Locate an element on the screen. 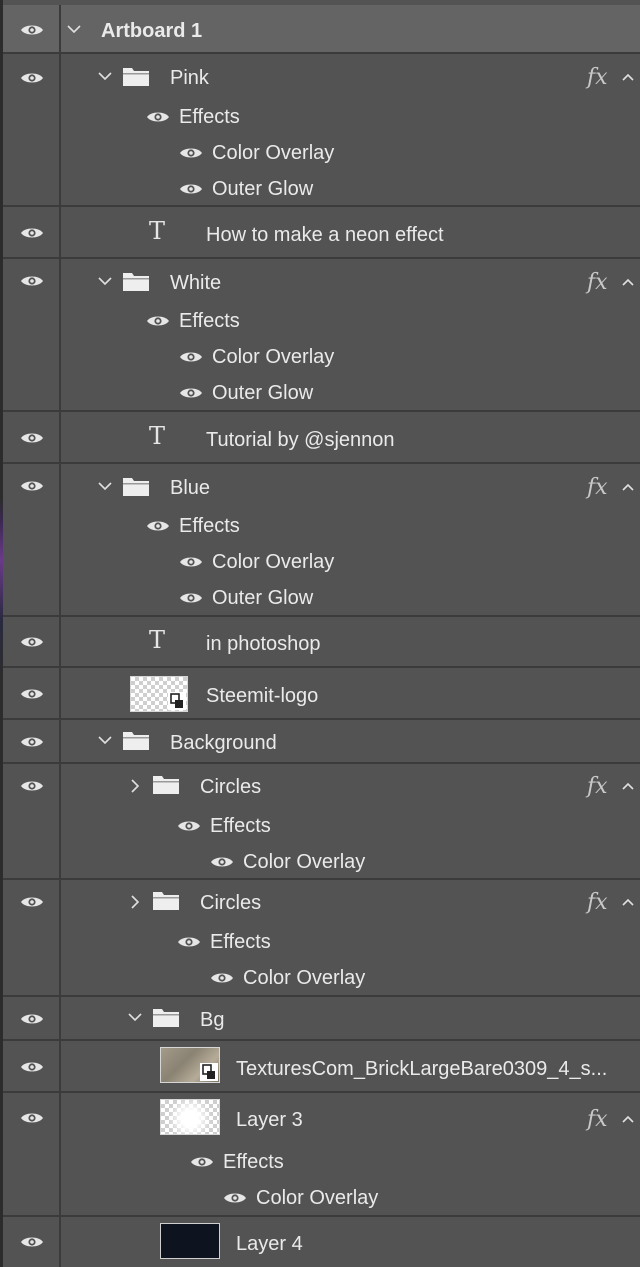 The height and width of the screenshot is (1267, 640). layer-row-text: T How to make a neon effect is located at coordinates (321, 233).